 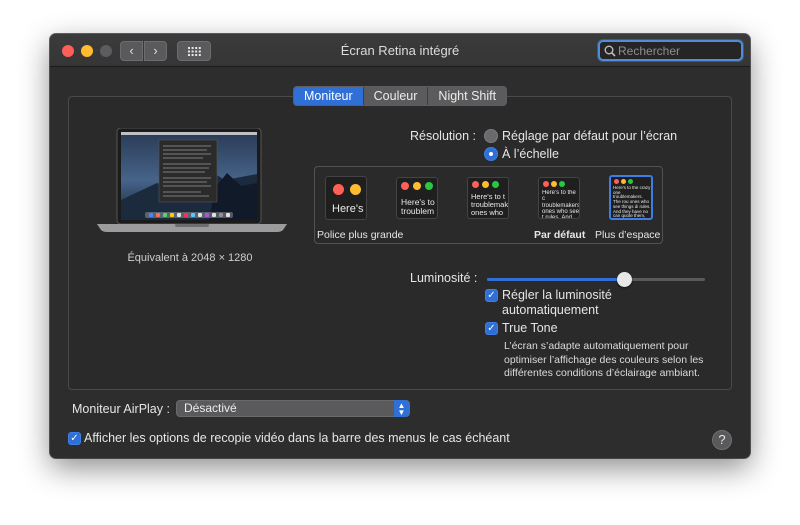 I want to click on scale-option-3: Here's to t troublemak ones who, so click(x=488, y=198).